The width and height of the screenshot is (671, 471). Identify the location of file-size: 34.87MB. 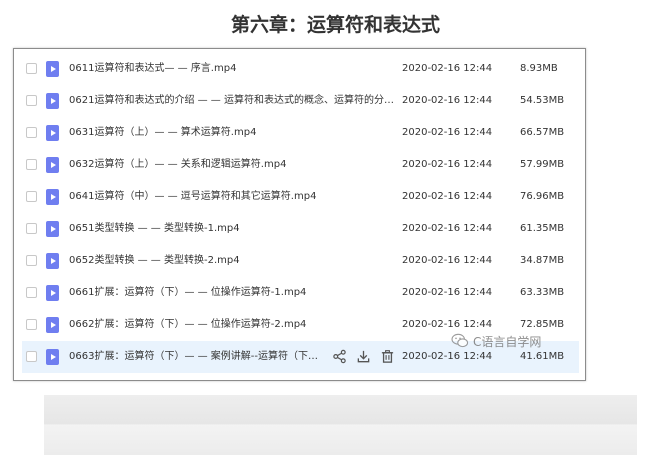
(542, 260).